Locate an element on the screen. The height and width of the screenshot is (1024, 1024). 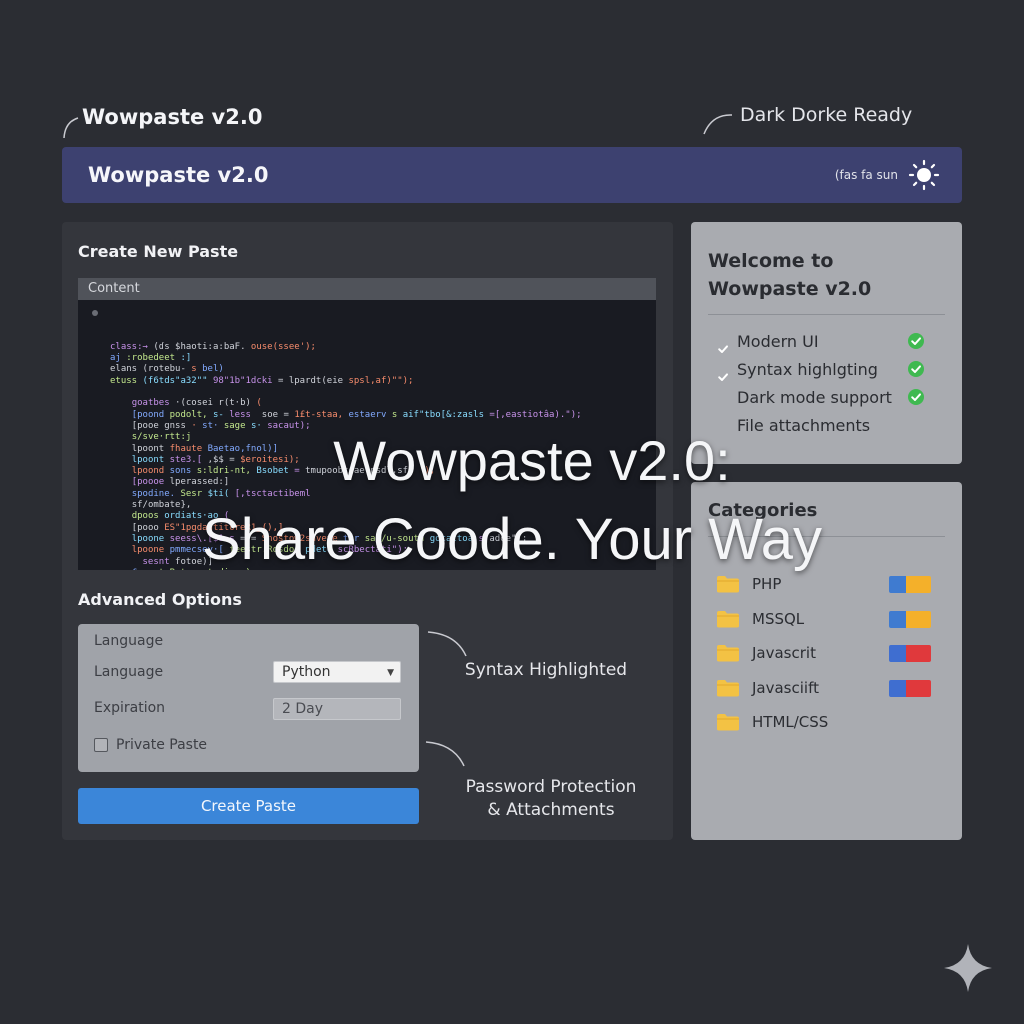
theme-toggle: (fas fa sun is located at coordinates (887, 175).